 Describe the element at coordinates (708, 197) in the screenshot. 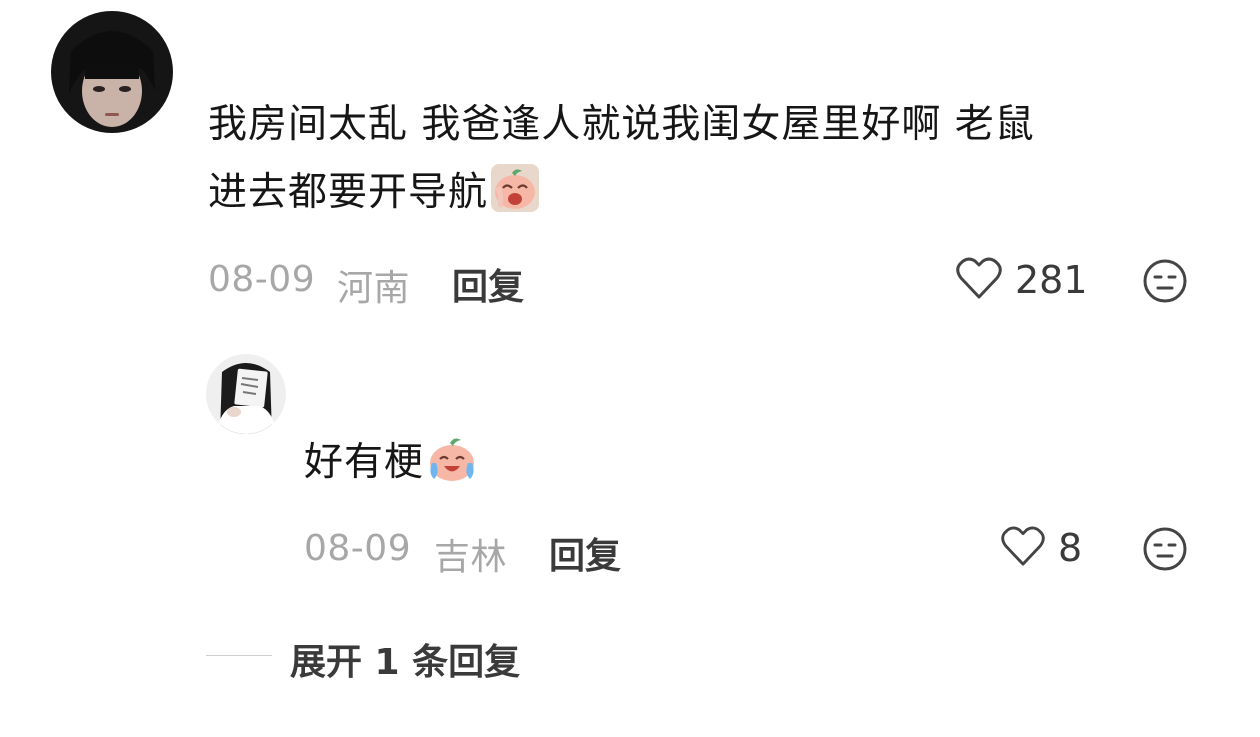

I see `comment-text-line-2: 进去都要开导航` at that location.